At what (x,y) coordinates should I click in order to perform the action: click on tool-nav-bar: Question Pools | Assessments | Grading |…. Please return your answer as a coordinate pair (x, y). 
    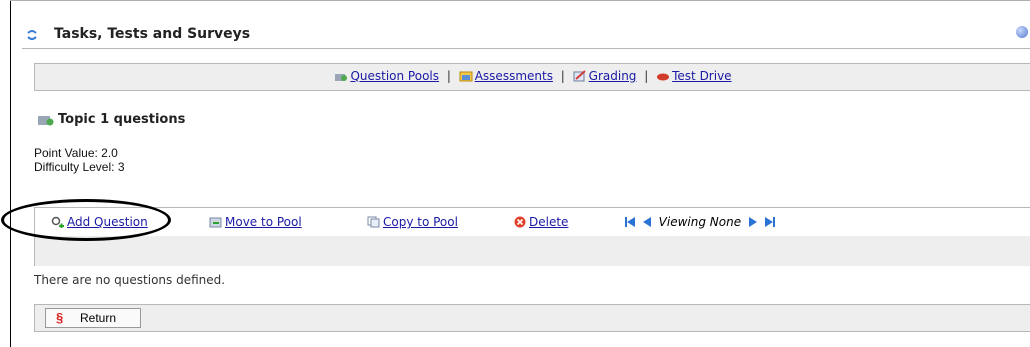
    Looking at the image, I should click on (532, 77).